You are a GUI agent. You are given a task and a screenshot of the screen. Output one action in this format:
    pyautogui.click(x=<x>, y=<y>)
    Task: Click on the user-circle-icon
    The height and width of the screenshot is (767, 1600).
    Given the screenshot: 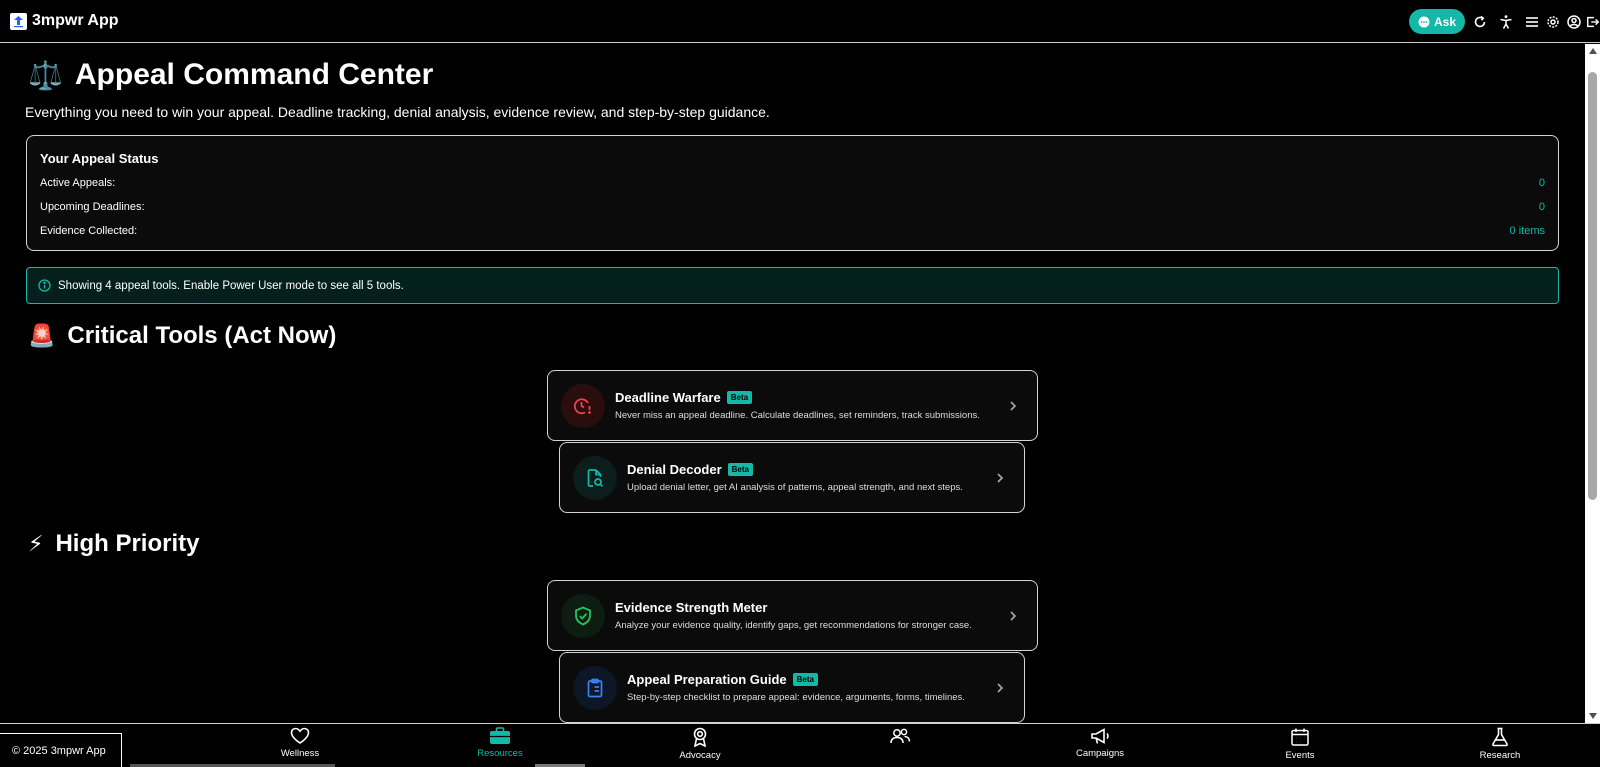 What is the action you would take?
    pyautogui.click(x=1574, y=22)
    